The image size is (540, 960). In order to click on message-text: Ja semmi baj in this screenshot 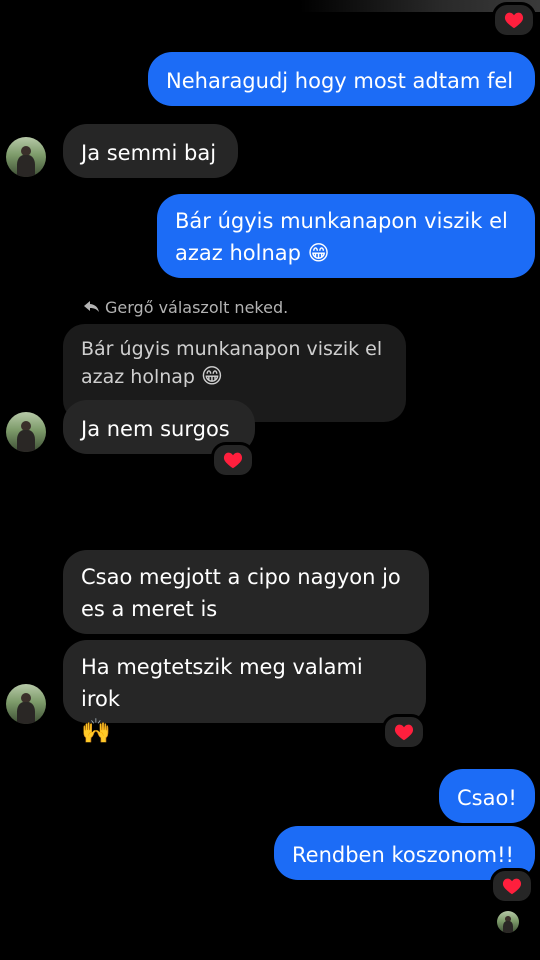, I will do `click(149, 153)`.